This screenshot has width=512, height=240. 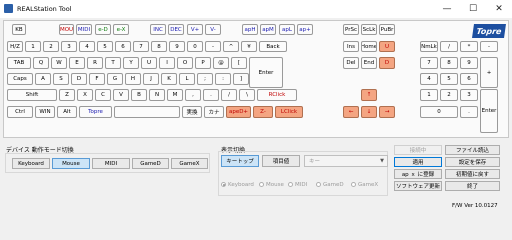 What do you see at coordinates (346, 161) in the screenshot?
I see `display-type-select: キー ▼` at bounding box center [346, 161].